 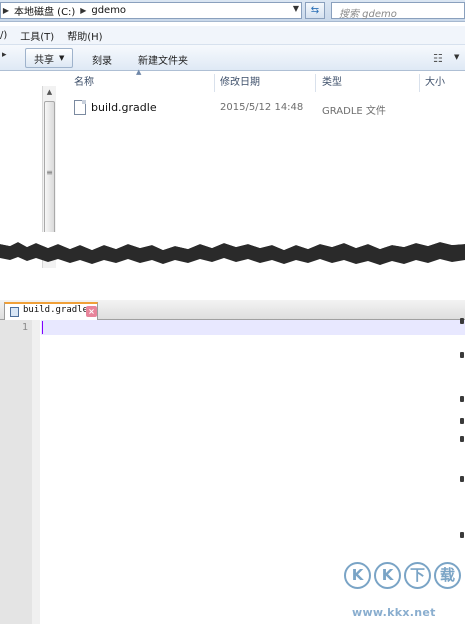 I want to click on breadcrumb-drive: 本地磁盘 (C:), so click(x=44, y=10).